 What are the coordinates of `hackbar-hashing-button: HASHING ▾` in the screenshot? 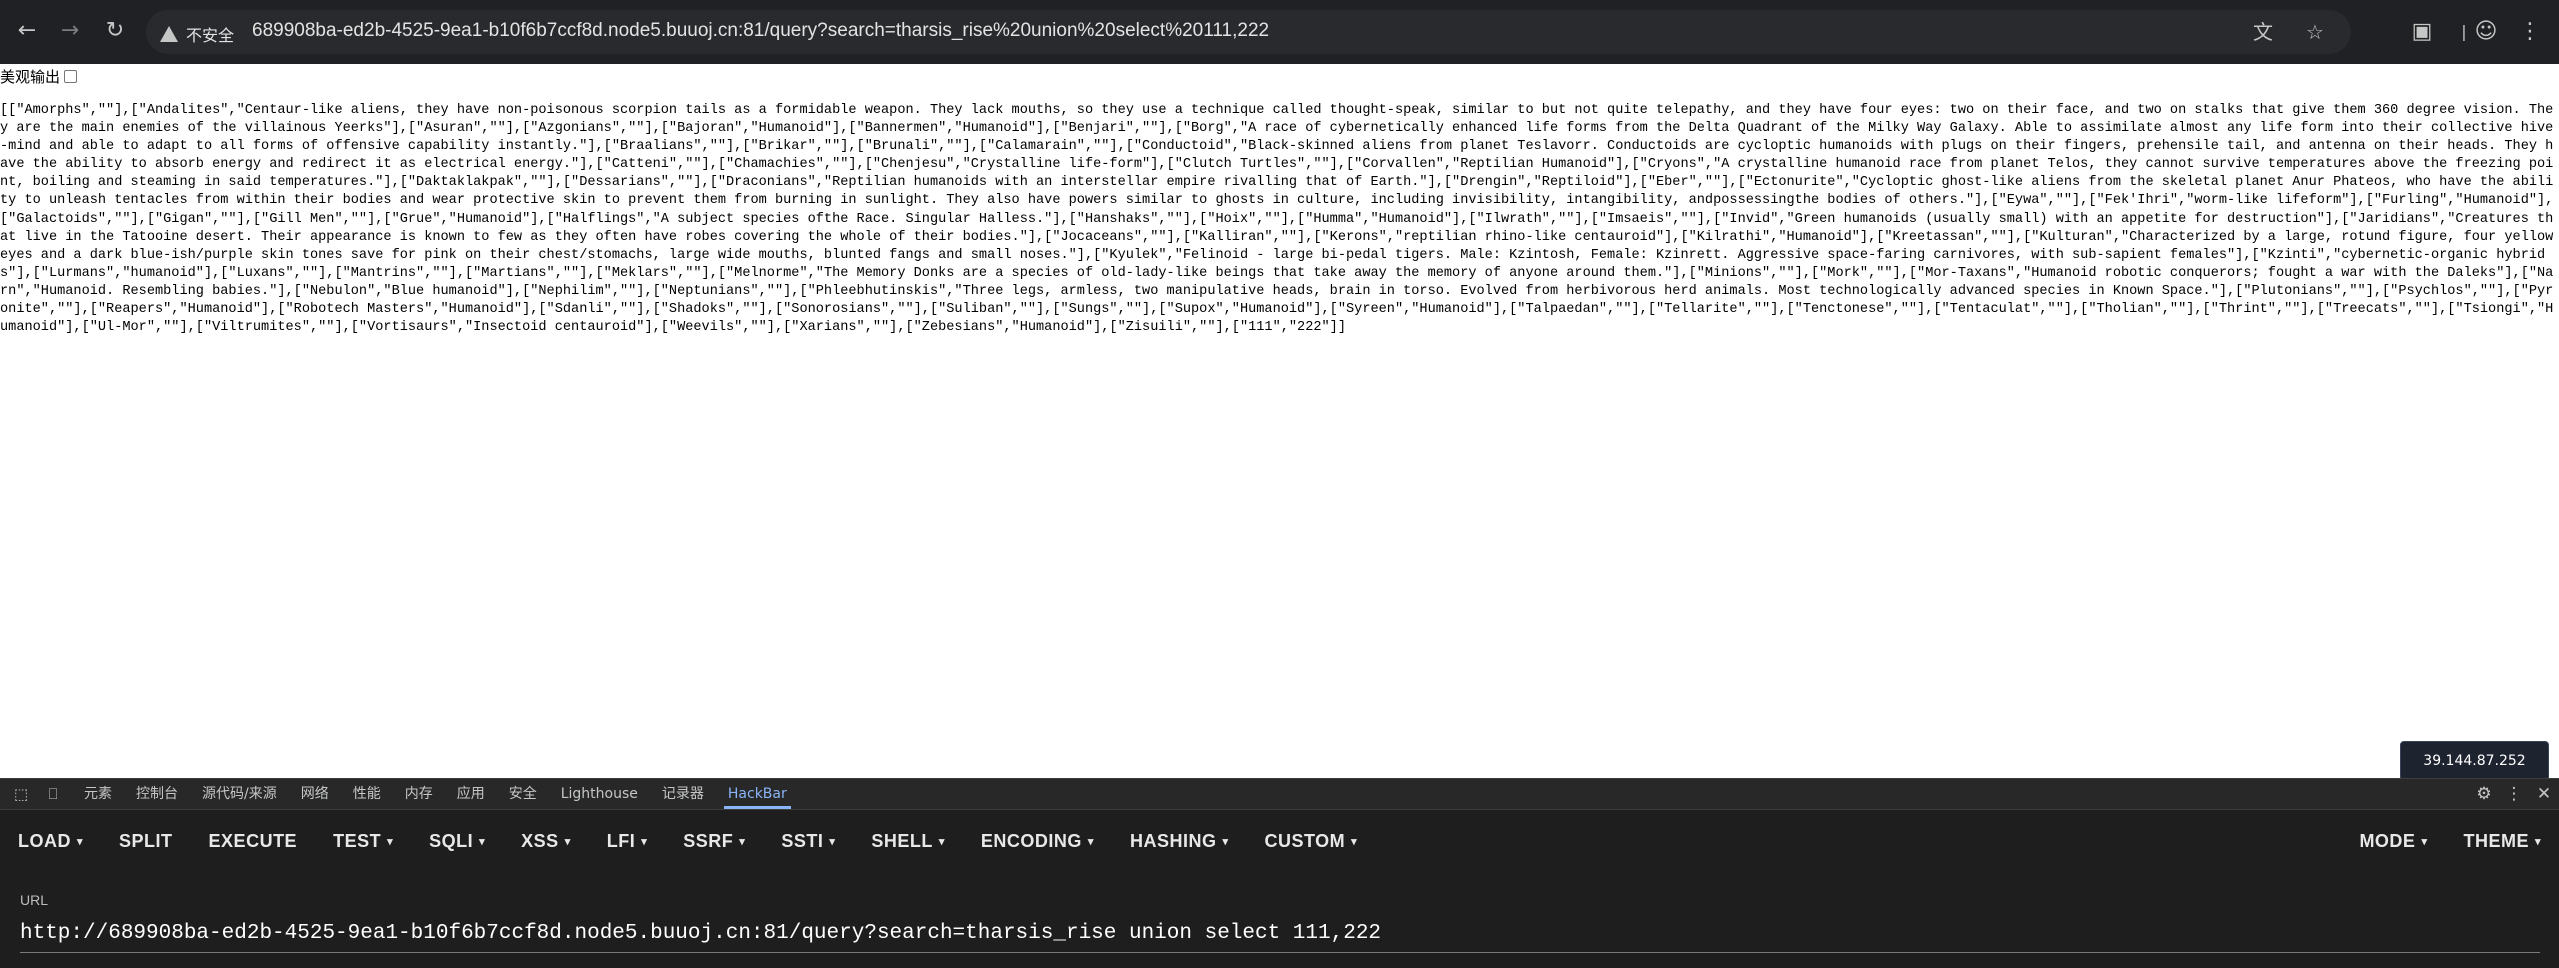 It's located at (1179, 841).